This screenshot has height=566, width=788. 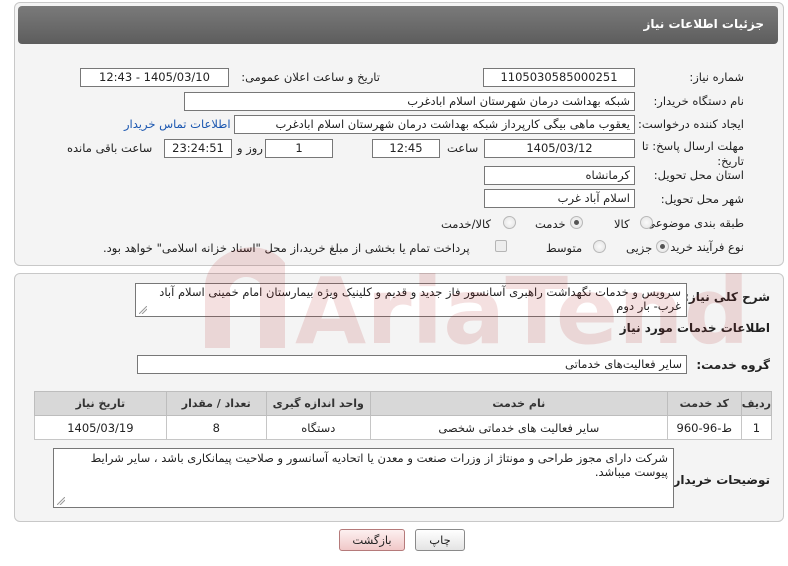 What do you see at coordinates (100, 427) in the screenshot?
I see `cell-need-date: 1405/03/19` at bounding box center [100, 427].